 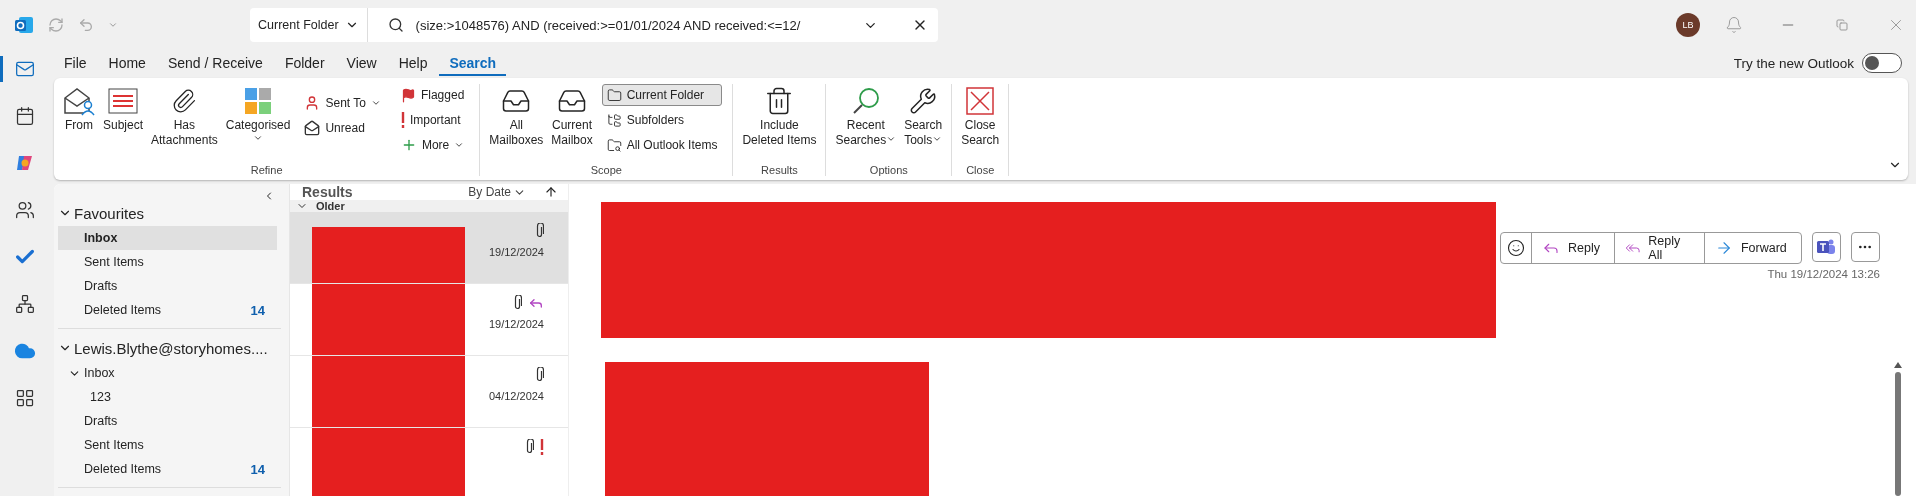 I want to click on paperclip-icon, so click(x=184, y=101).